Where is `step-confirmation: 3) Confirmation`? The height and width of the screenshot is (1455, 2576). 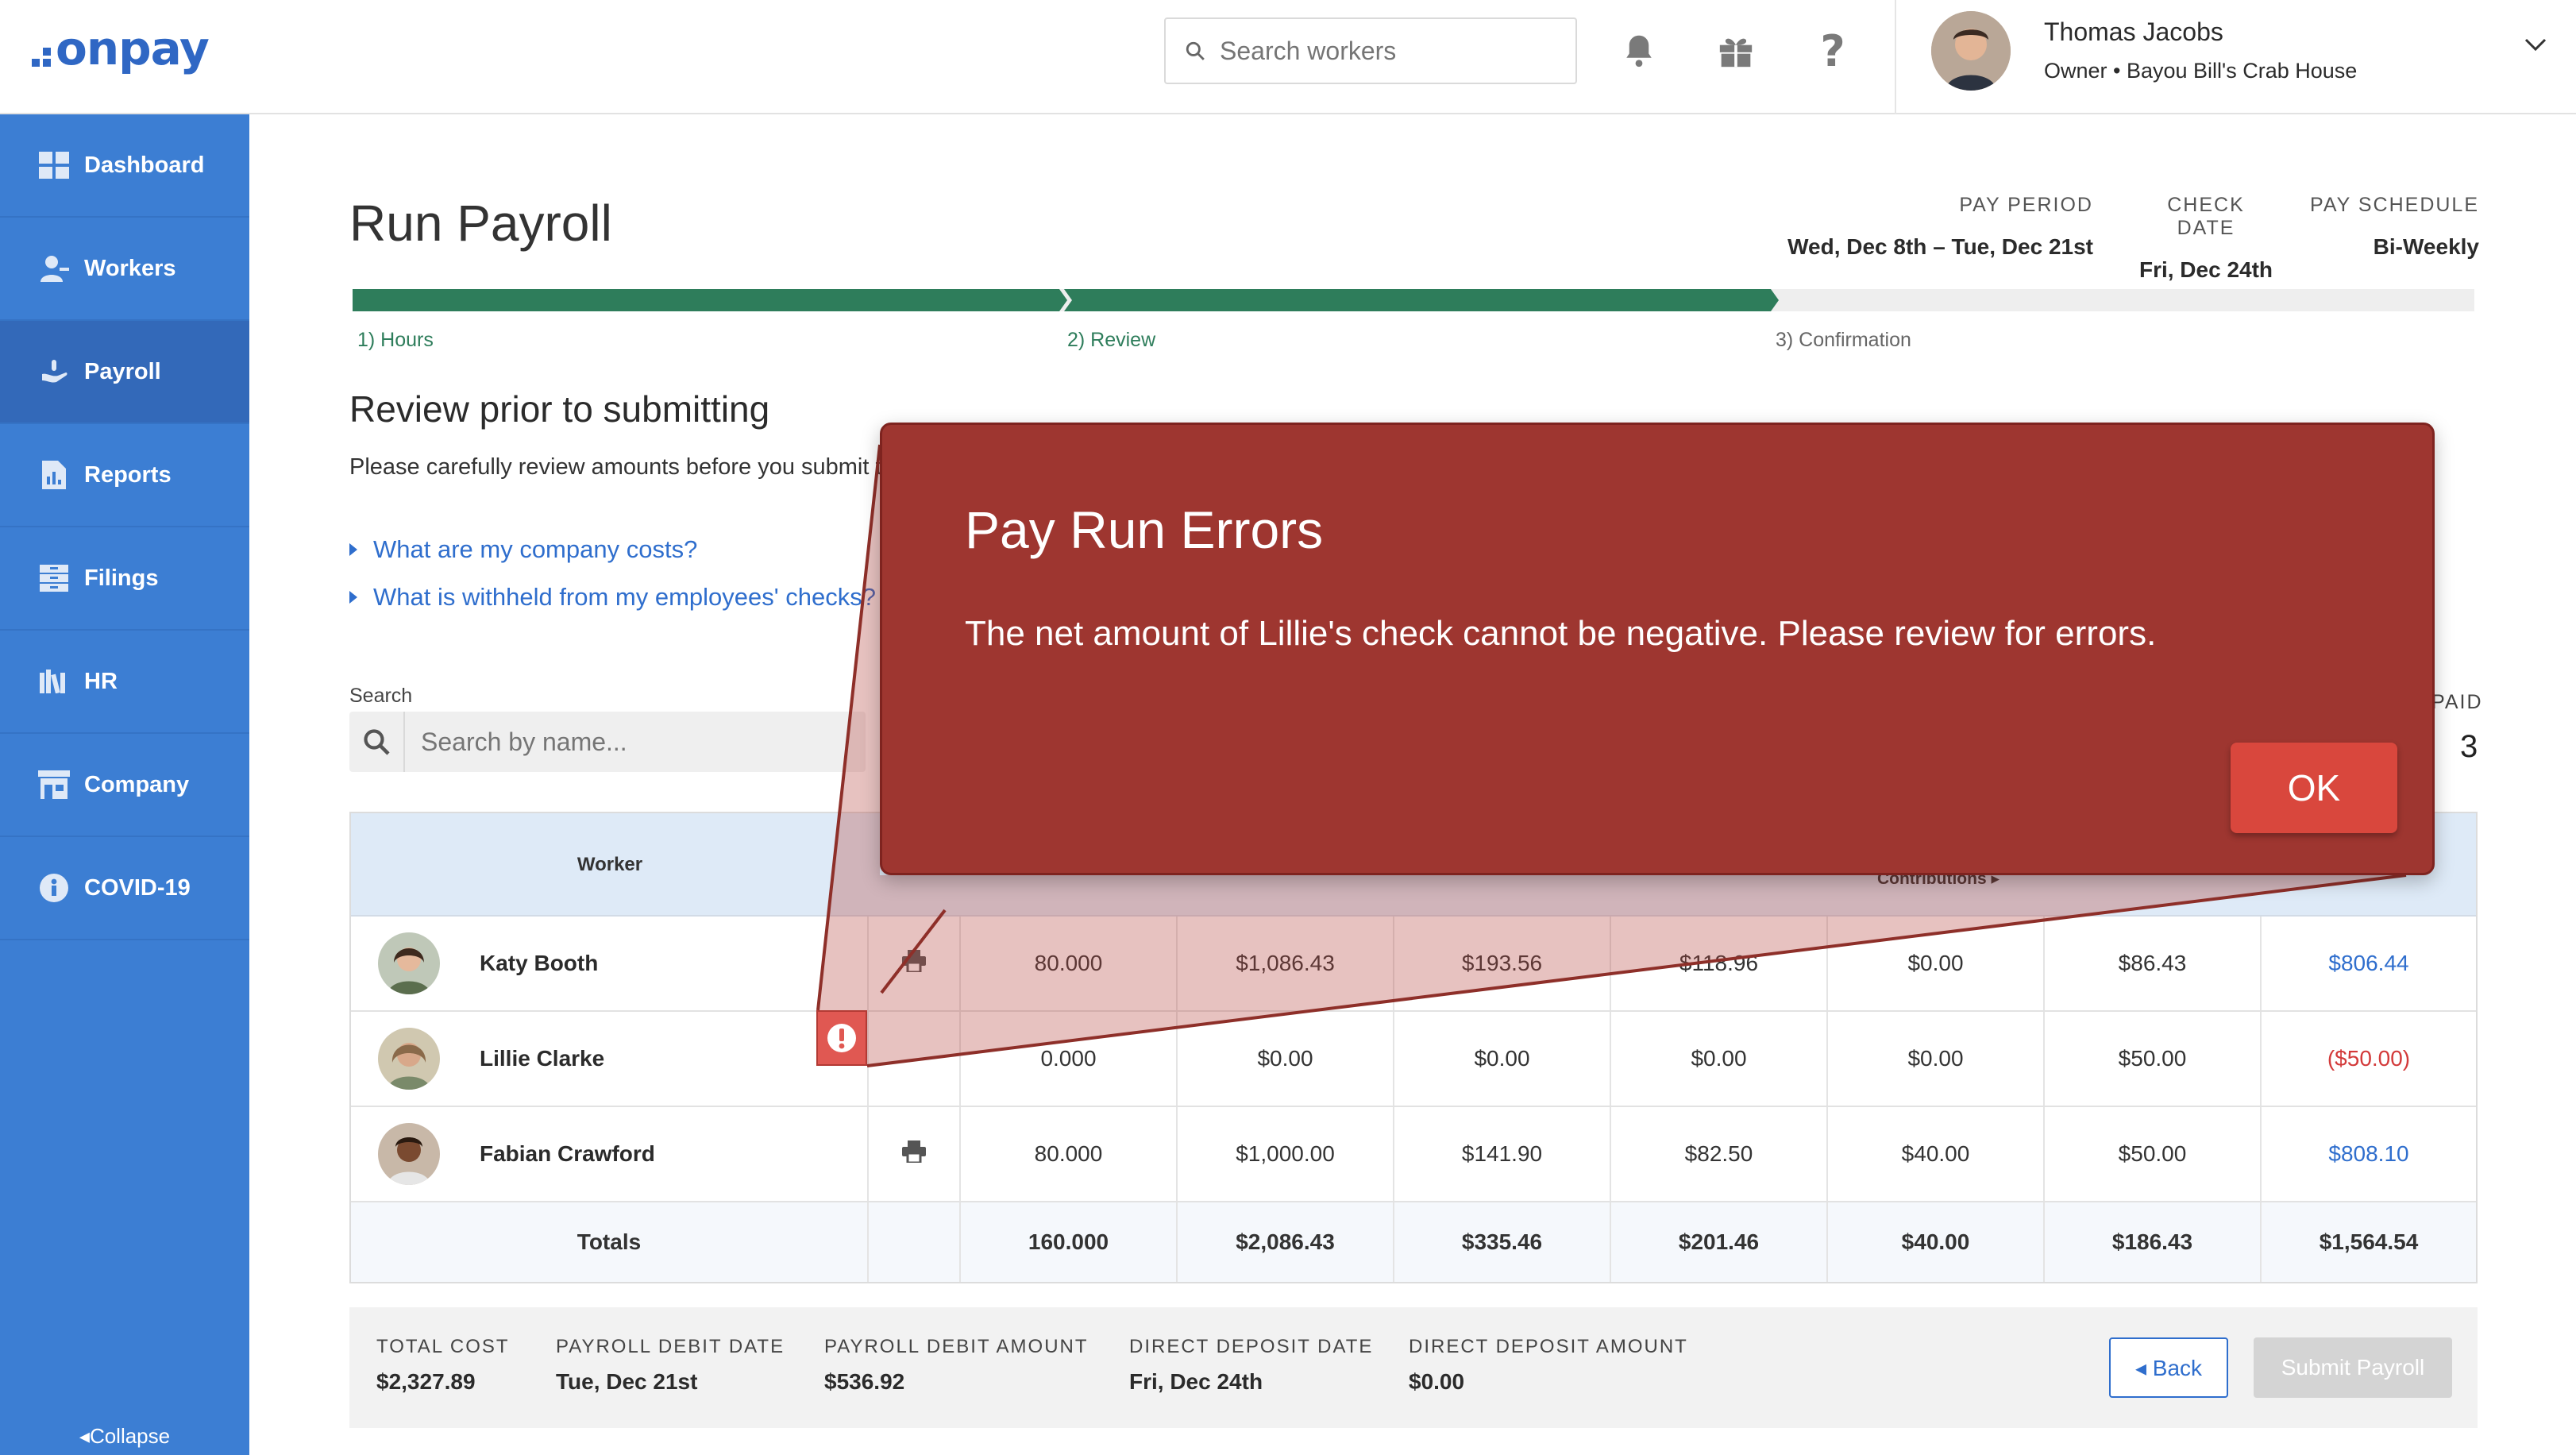 step-confirmation: 3) Confirmation is located at coordinates (1843, 340).